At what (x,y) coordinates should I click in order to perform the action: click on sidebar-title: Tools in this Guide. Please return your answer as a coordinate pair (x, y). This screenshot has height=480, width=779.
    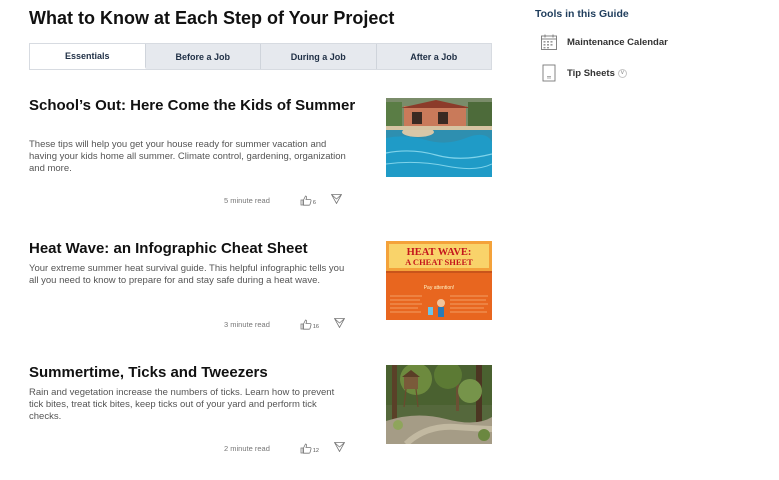
    Looking at the image, I should click on (582, 14).